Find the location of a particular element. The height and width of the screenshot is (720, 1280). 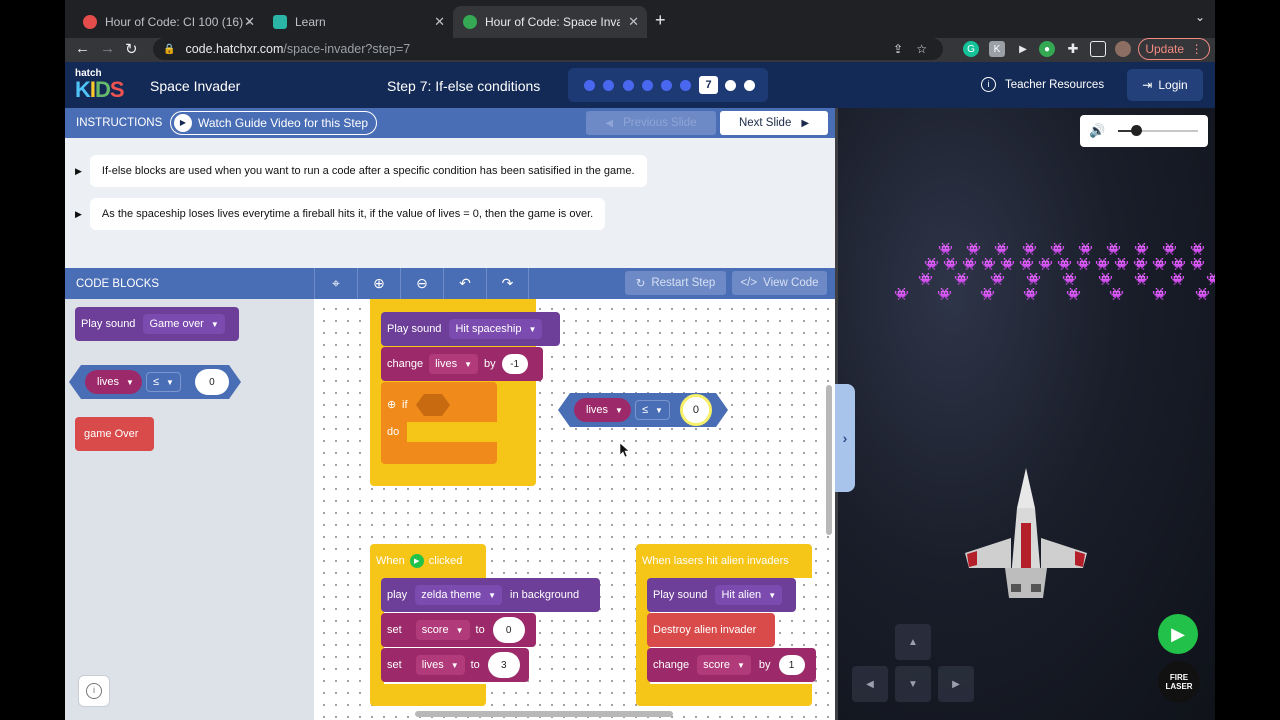

sound-dropdown: Hit spaceship ▼ is located at coordinates (496, 329).